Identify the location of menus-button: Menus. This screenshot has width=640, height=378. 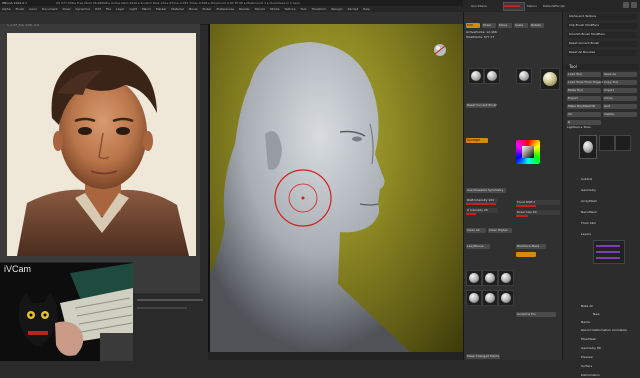
(532, 6).